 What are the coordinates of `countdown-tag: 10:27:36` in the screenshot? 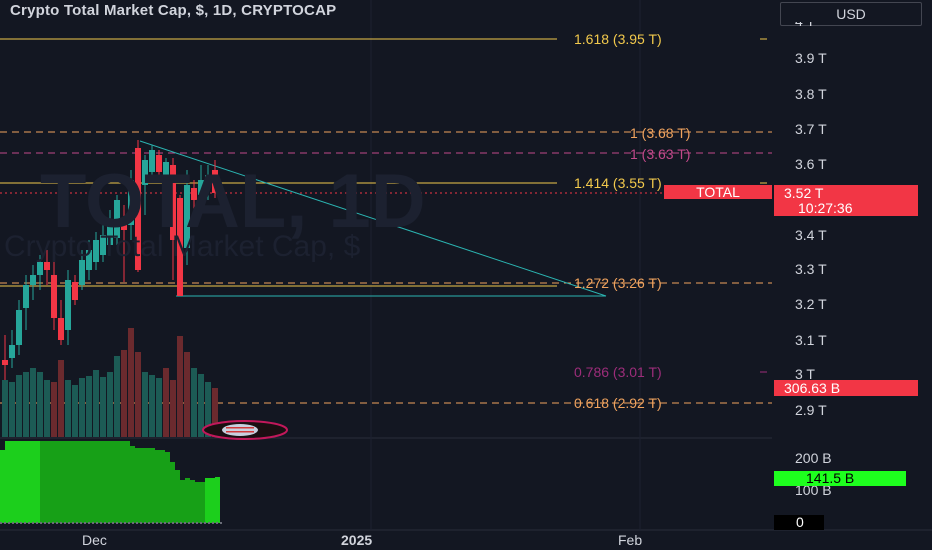 It's located at (846, 208).